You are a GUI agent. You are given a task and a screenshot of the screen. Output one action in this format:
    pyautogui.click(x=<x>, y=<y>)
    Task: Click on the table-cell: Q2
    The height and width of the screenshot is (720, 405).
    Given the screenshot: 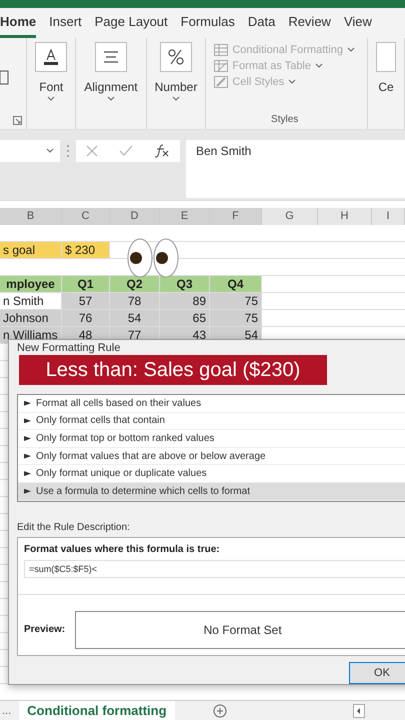 What is the action you would take?
    pyautogui.click(x=135, y=284)
    